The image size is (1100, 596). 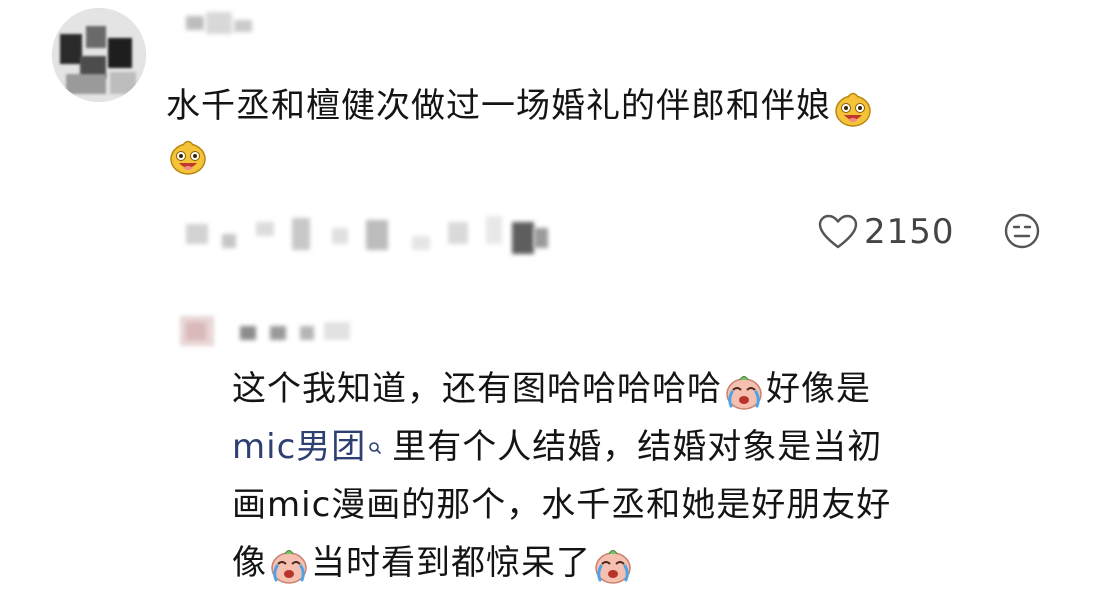 I want to click on heart-outline-icon, so click(x=838, y=232).